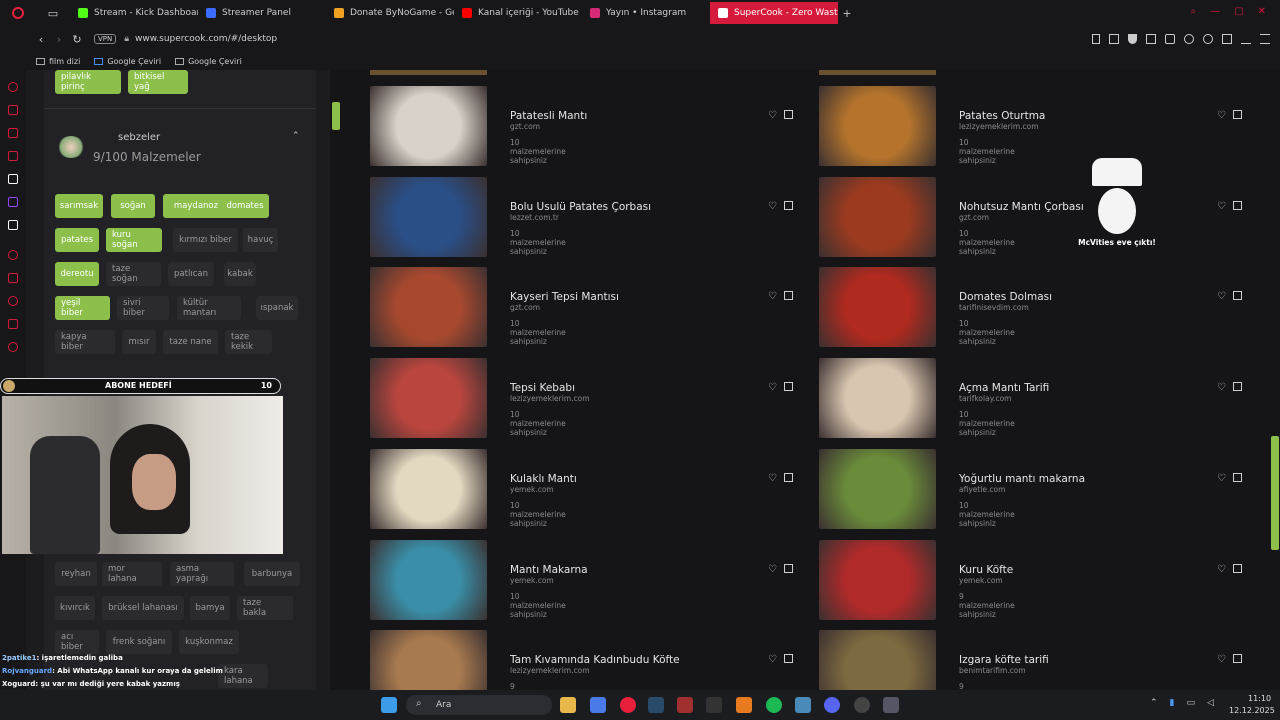 This screenshot has height=720, width=1280. I want to click on heart-icon, so click(1208, 39).